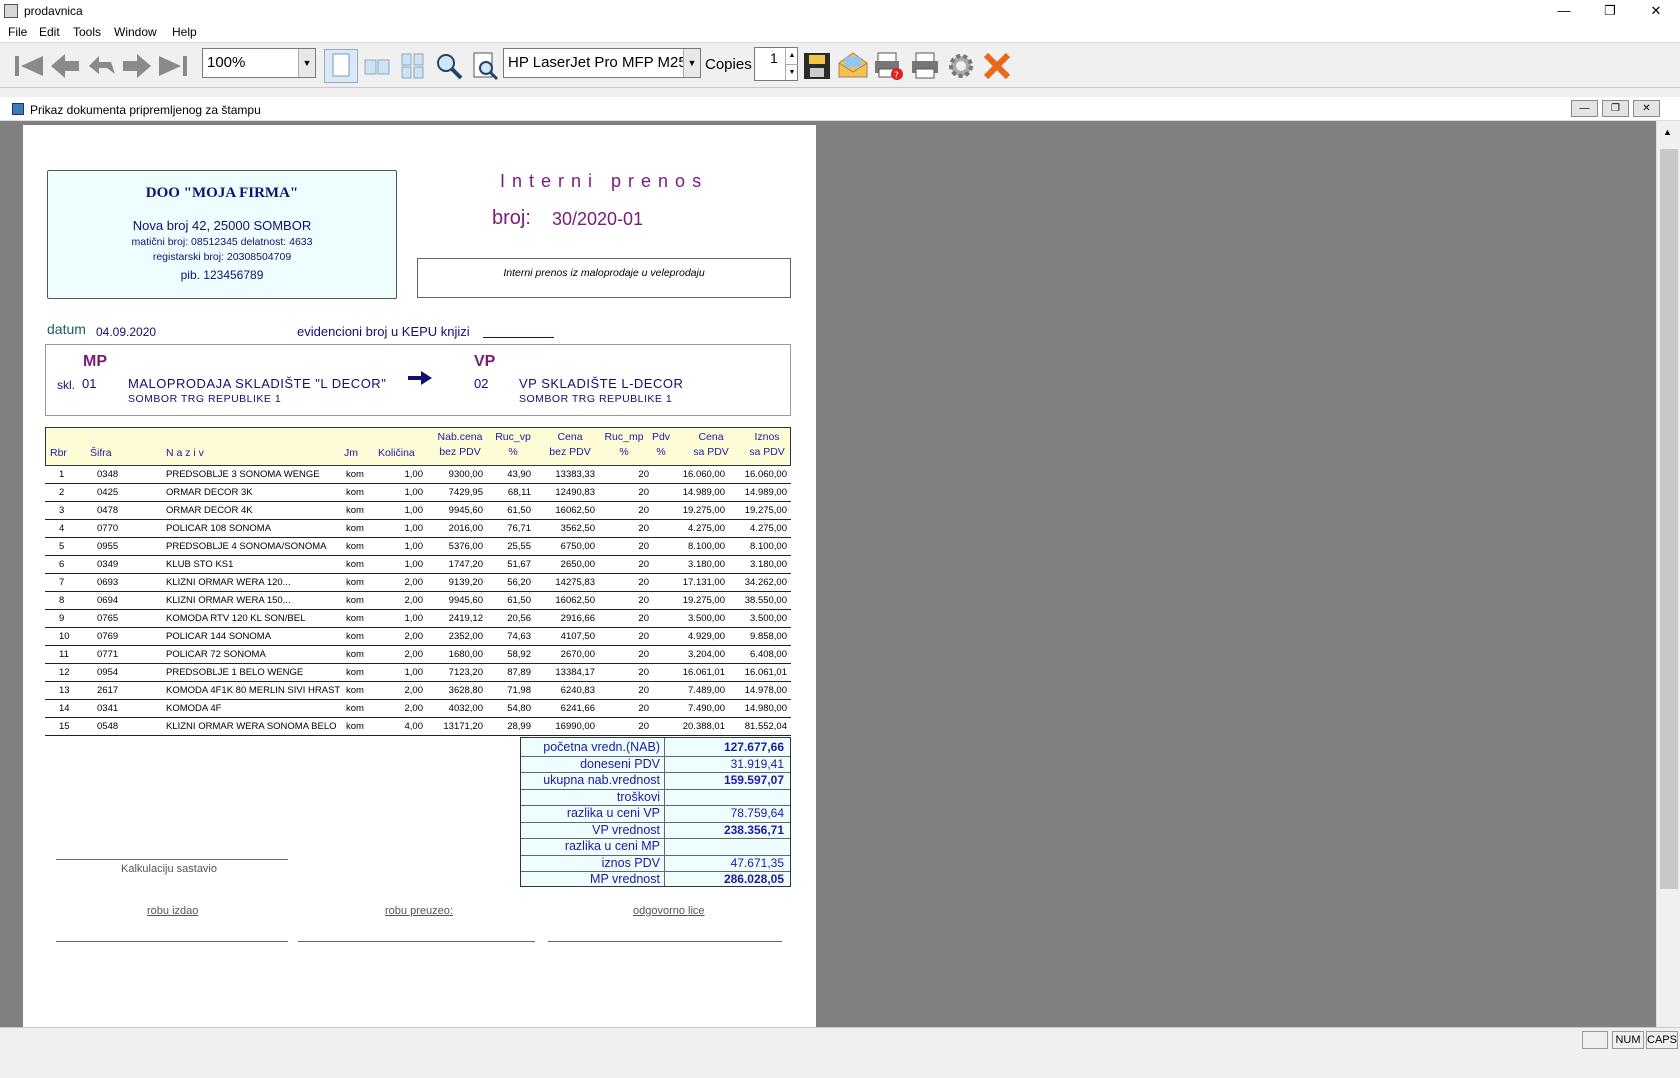 The width and height of the screenshot is (1680, 1078). I want to click on header-cena-line2: bez PDV, so click(570, 452).